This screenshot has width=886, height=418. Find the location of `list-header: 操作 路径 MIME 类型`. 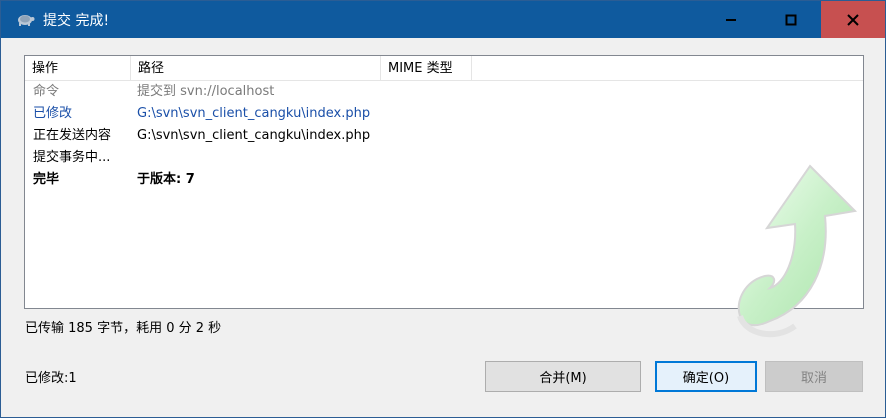

list-header: 操作 路径 MIME 类型 is located at coordinates (444, 68).